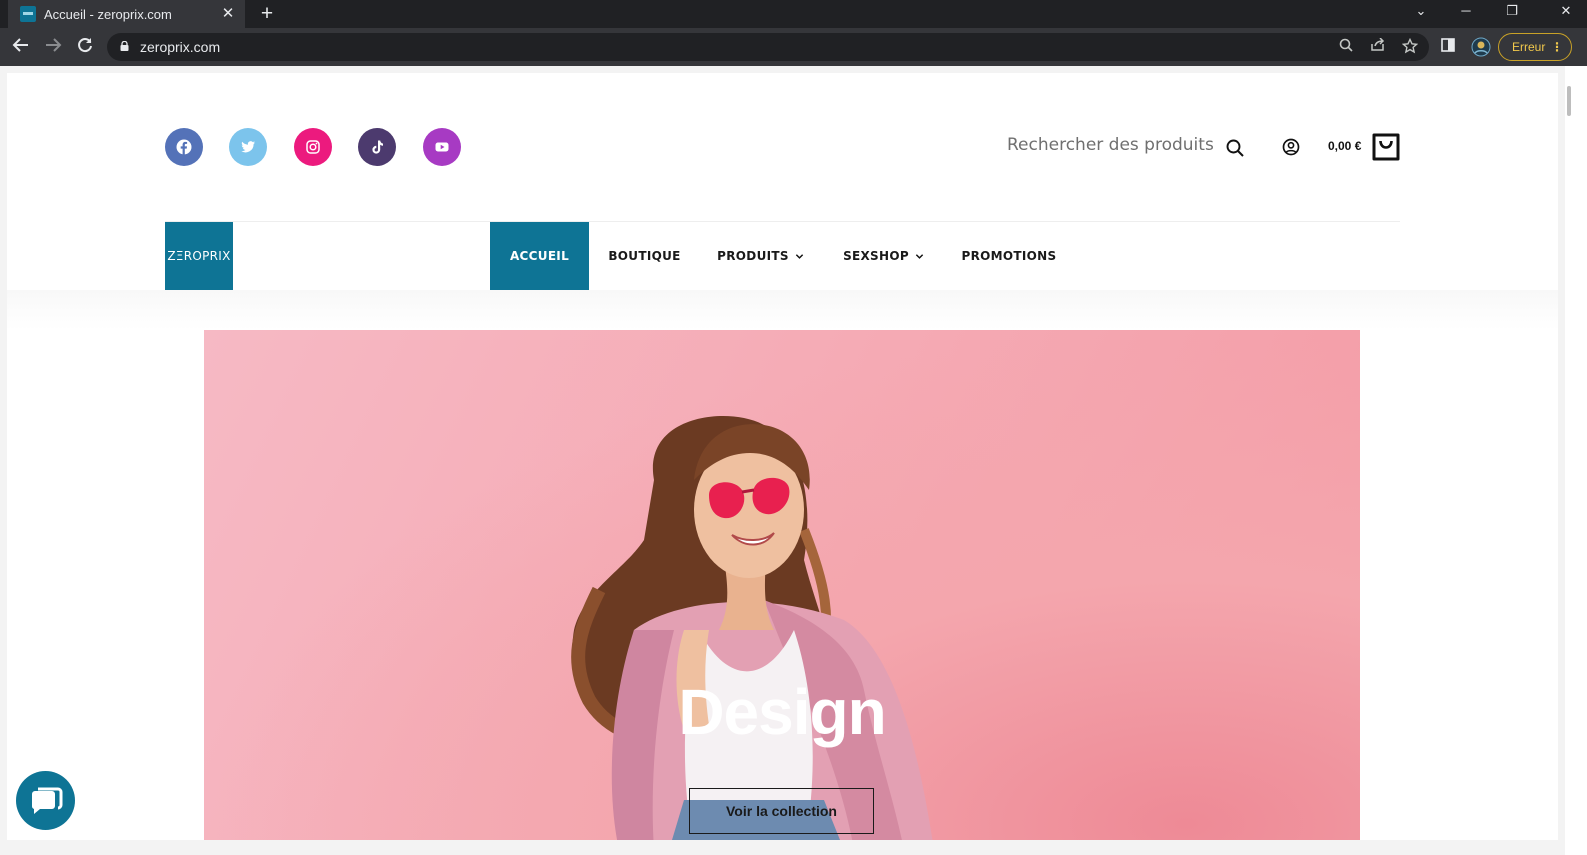 The height and width of the screenshot is (855, 1587). I want to click on site-logo: ZΞROPRIX, so click(199, 256).